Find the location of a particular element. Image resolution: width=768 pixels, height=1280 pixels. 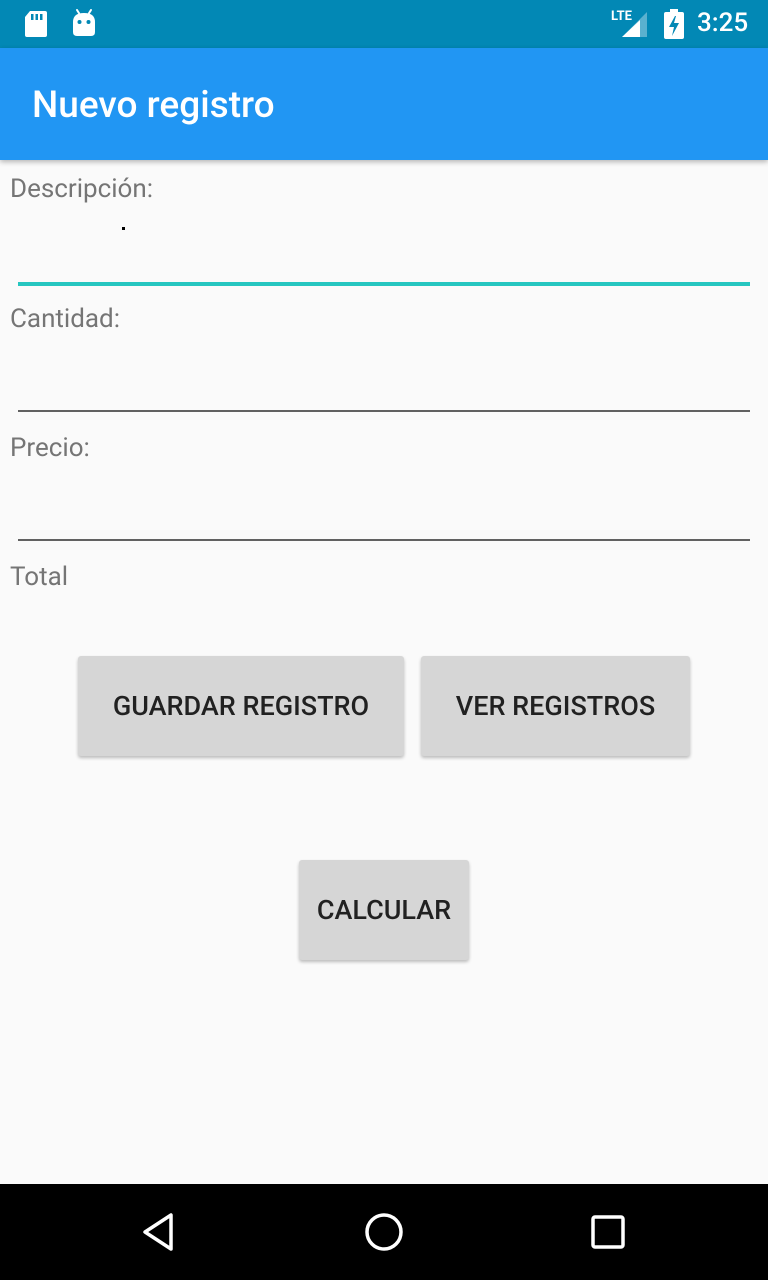

cantidad-field is located at coordinates (384, 383).